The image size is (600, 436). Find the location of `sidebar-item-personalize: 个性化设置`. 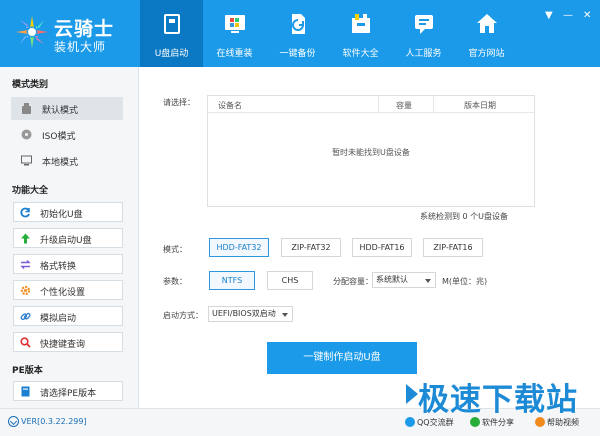

sidebar-item-personalize: 个性化设置 is located at coordinates (68, 290).